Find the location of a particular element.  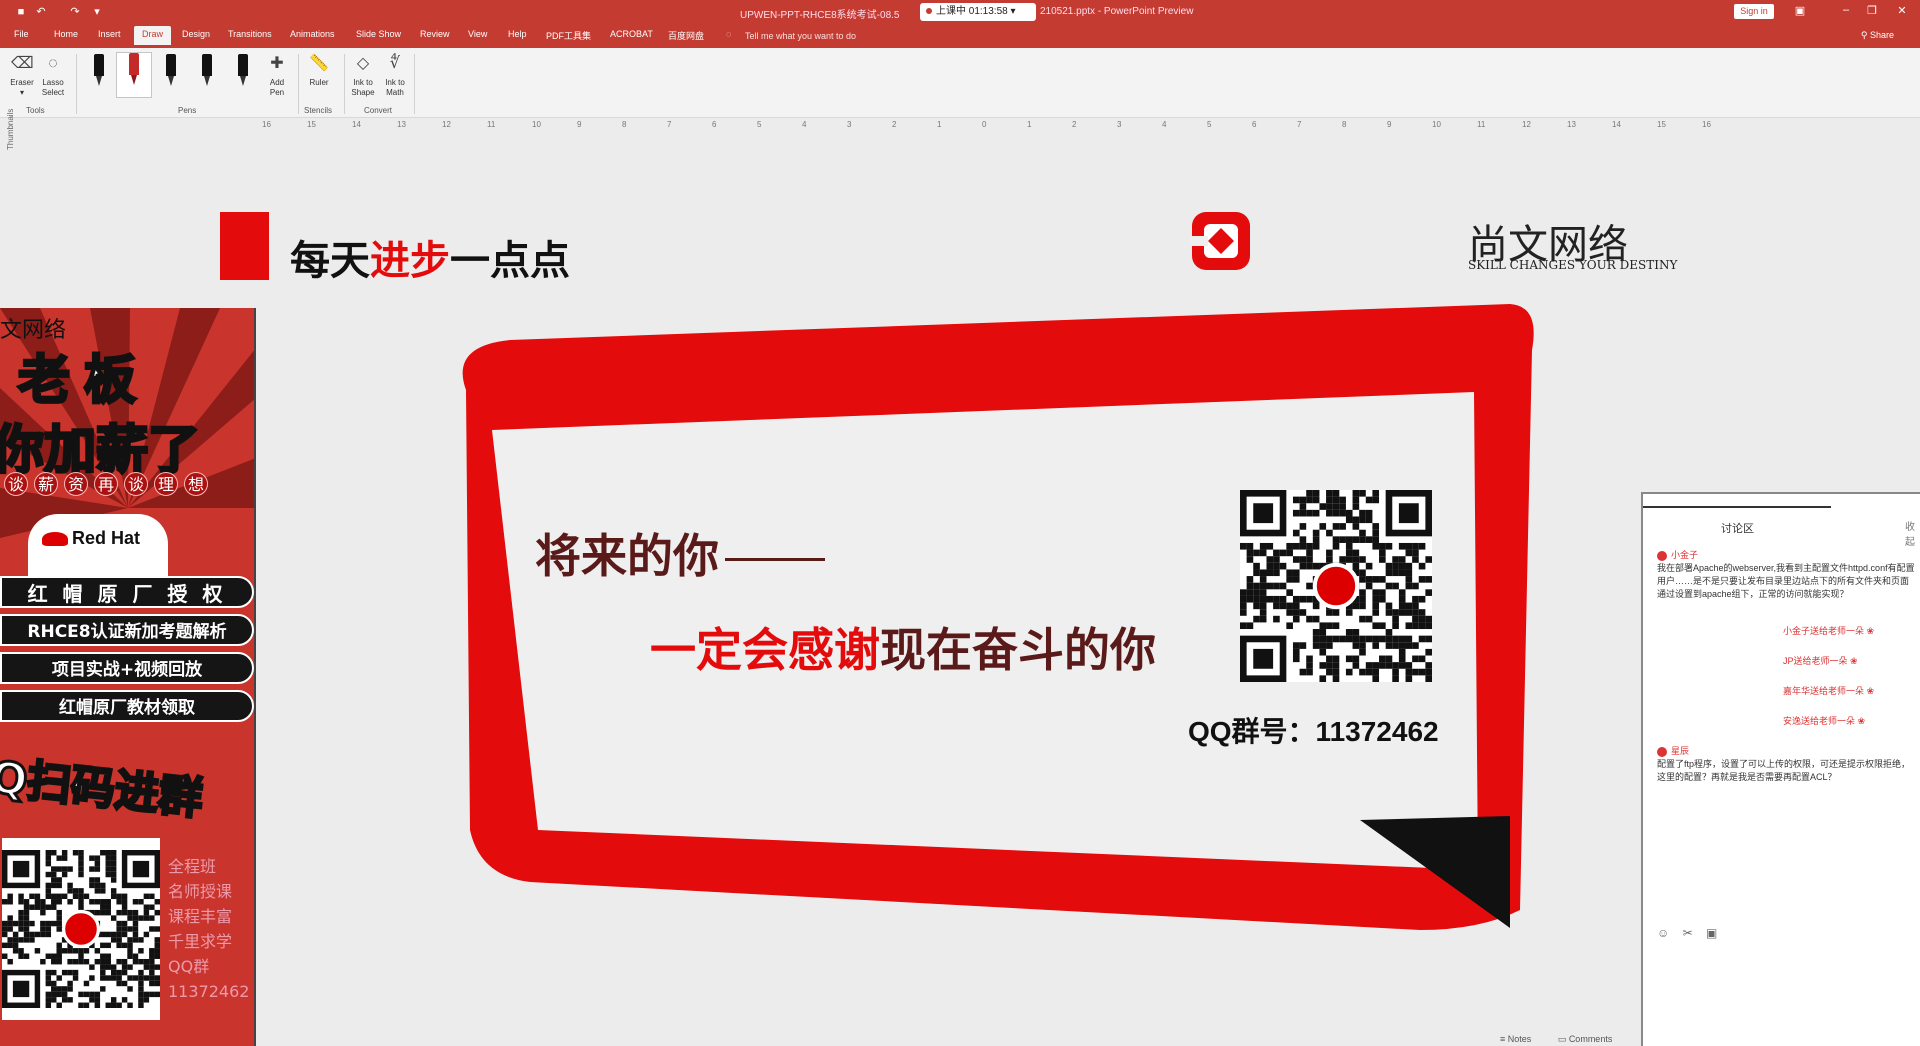

ruler-tick-label: 12 is located at coordinates (1526, 124).